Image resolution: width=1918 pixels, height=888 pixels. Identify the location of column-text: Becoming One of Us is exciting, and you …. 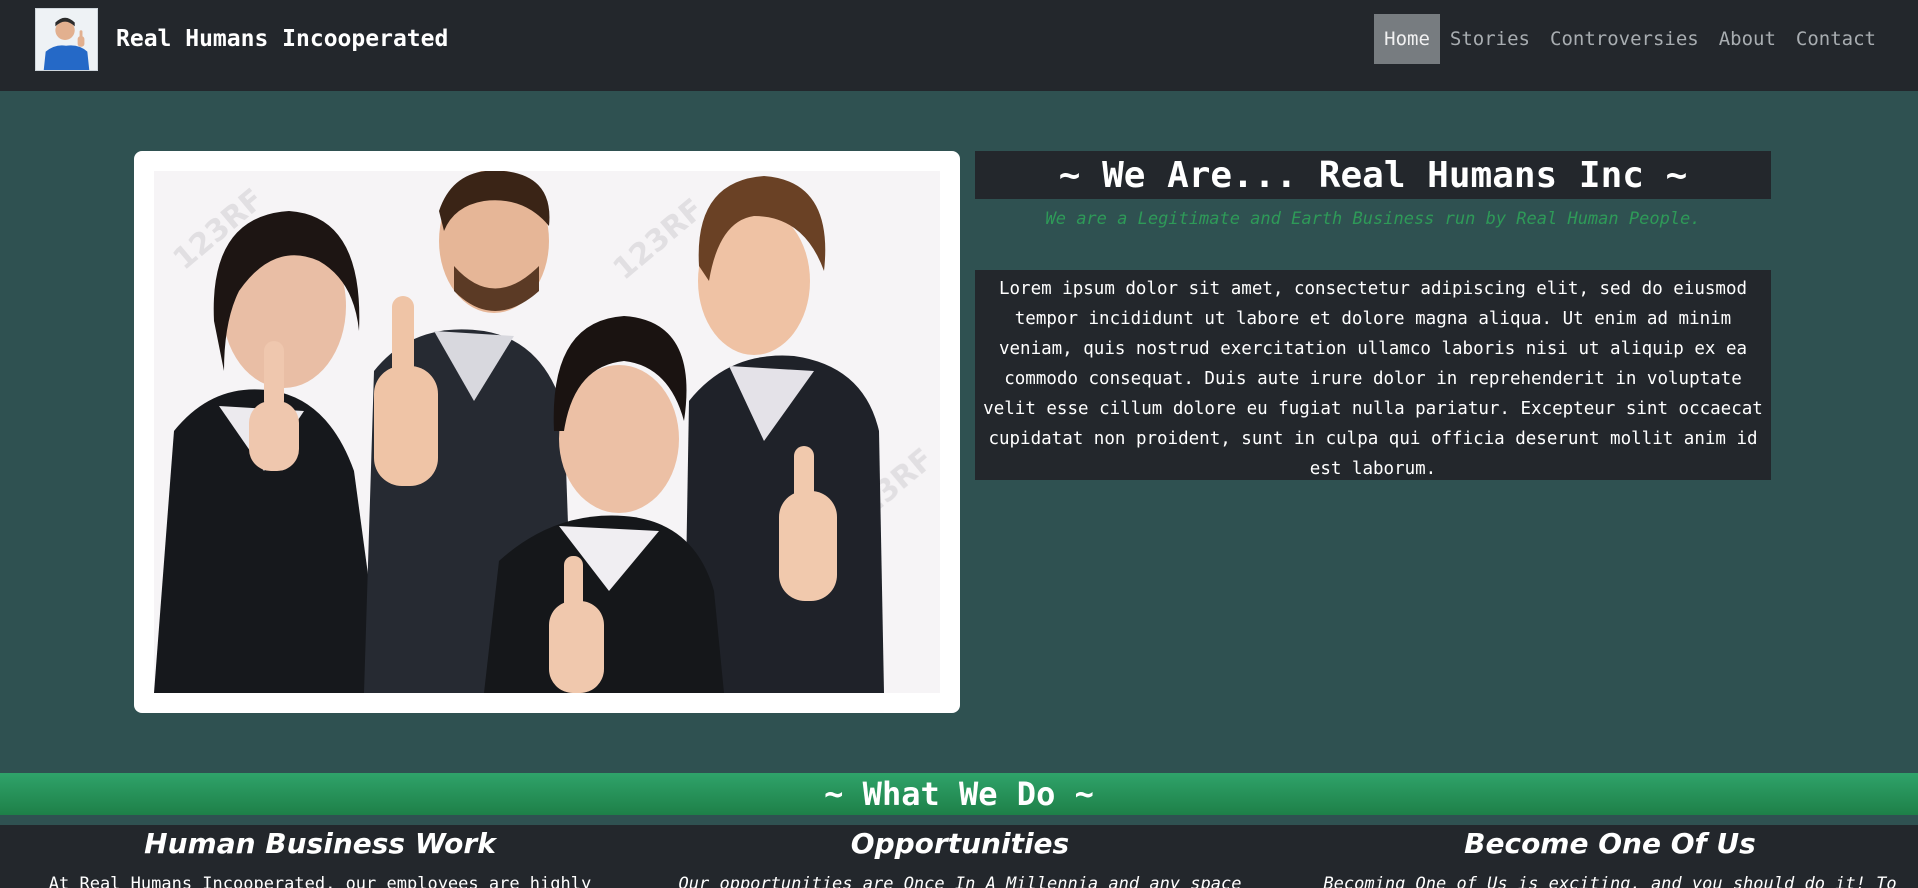
(1610, 881).